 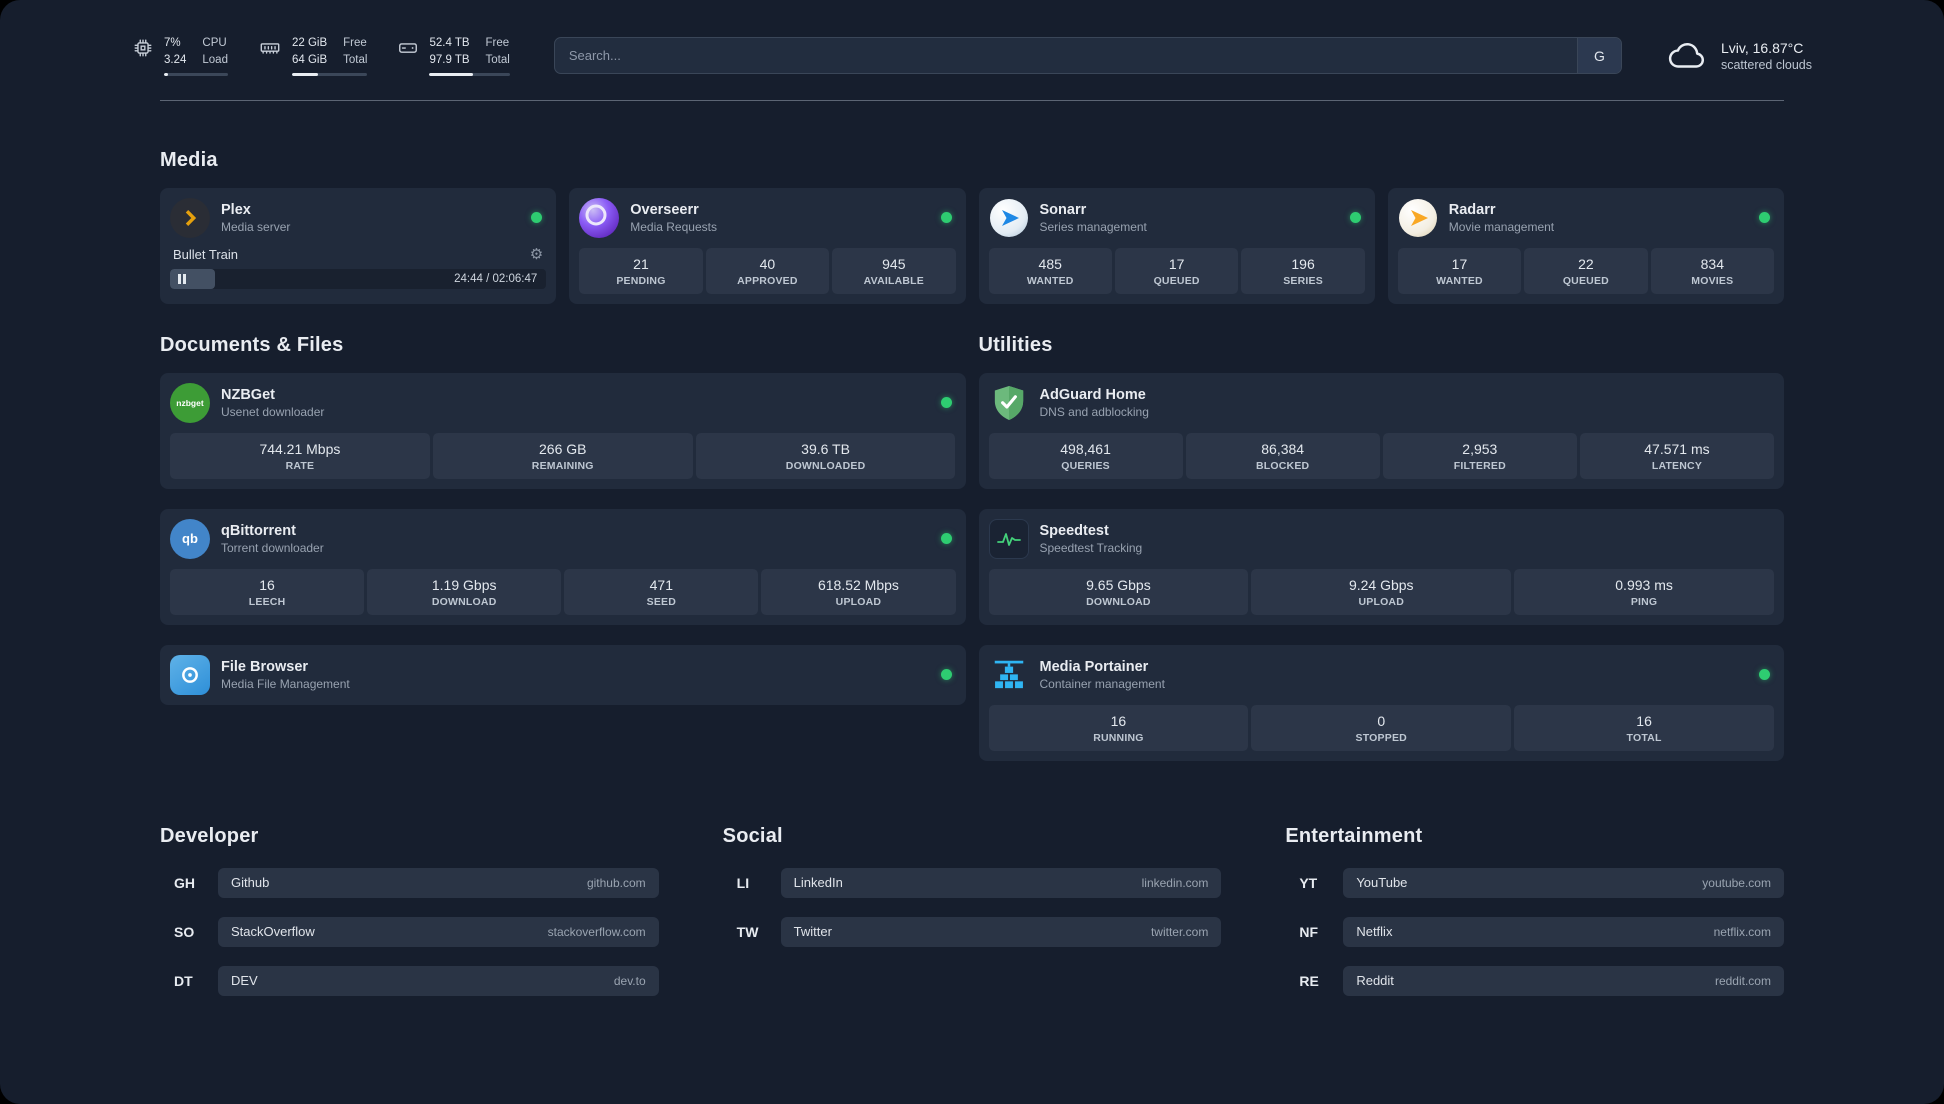 What do you see at coordinates (1418, 218) in the screenshot?
I see `radarr-icon` at bounding box center [1418, 218].